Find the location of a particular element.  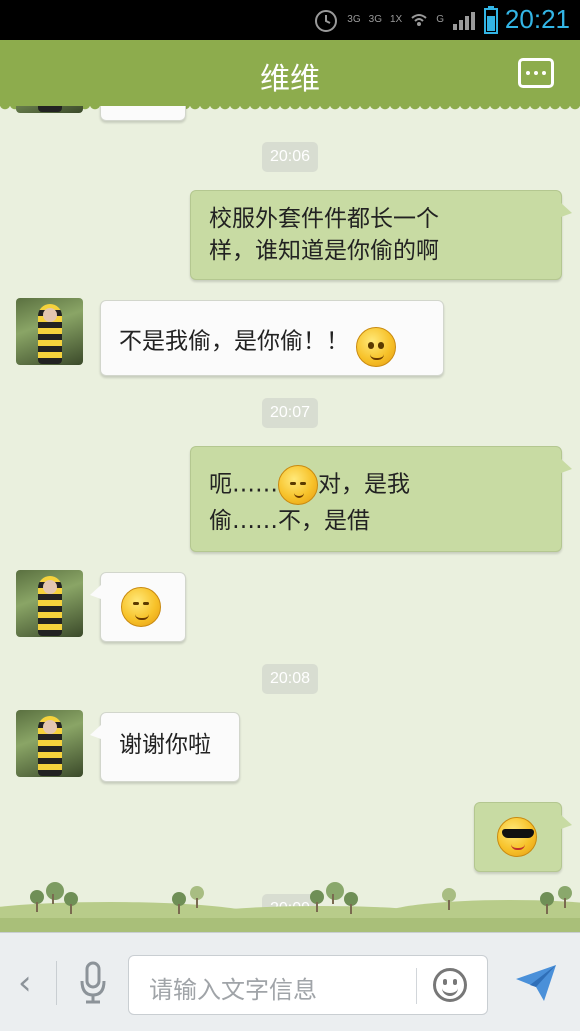

message-text: 对，是我 is located at coordinates (364, 484).